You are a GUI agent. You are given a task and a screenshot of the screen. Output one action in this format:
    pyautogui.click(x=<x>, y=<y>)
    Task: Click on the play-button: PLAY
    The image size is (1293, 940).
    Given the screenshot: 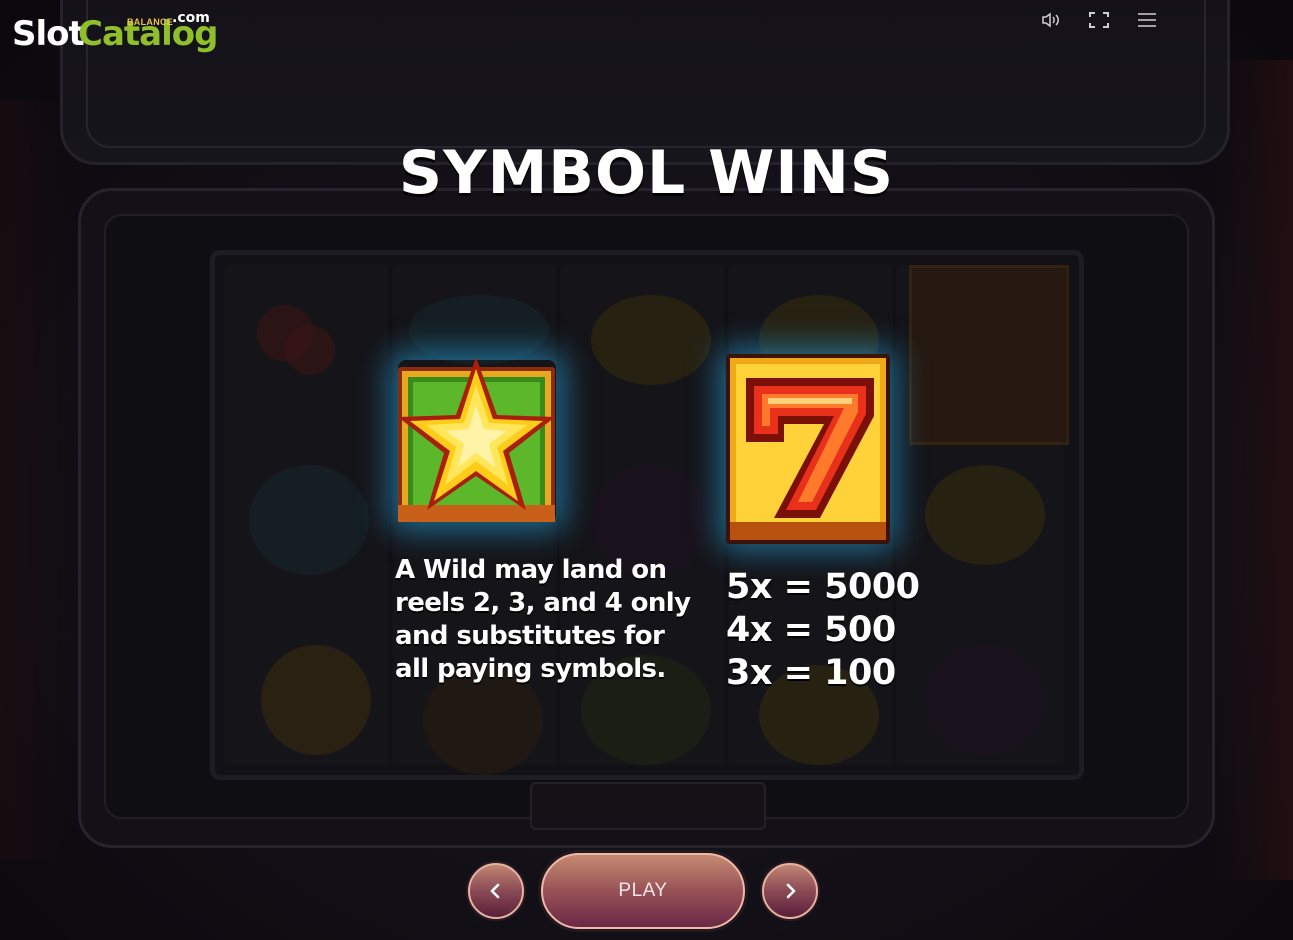 What is the action you would take?
    pyautogui.click(x=643, y=891)
    